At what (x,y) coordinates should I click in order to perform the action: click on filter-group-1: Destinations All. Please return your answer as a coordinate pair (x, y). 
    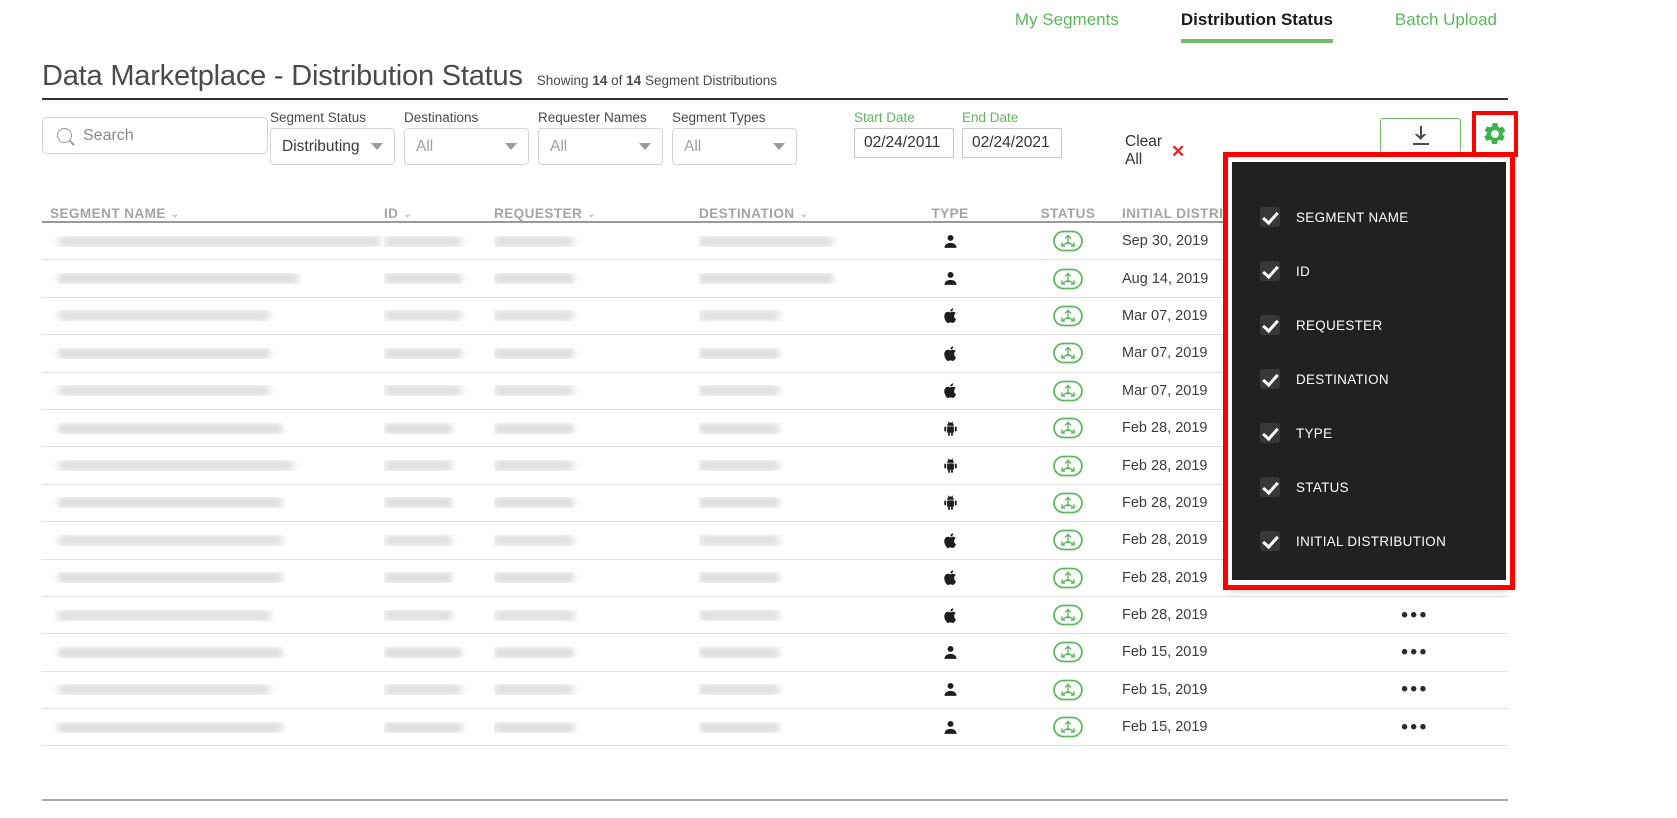
    Looking at the image, I should click on (466, 137).